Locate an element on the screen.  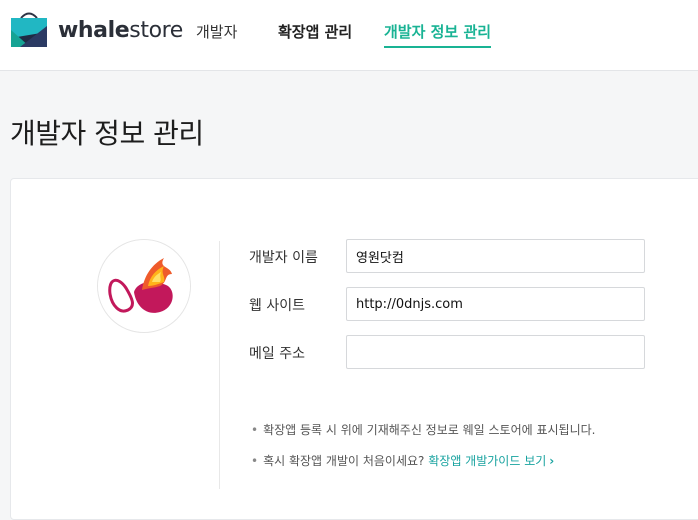
email-input is located at coordinates (495, 352).